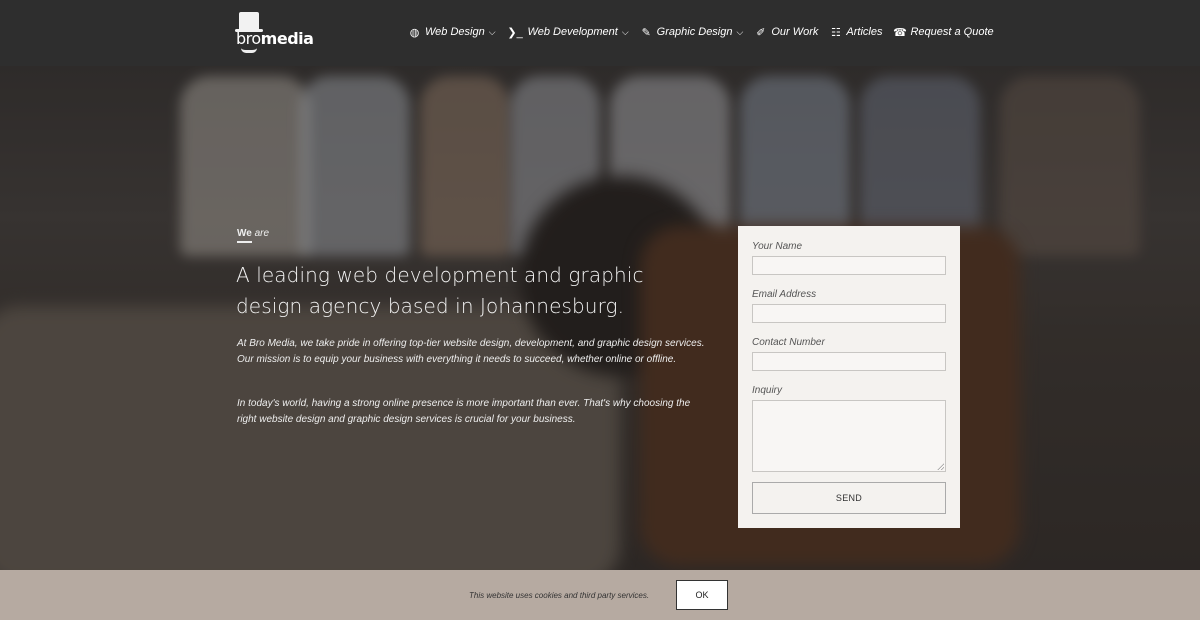 This screenshot has height=620, width=1200. I want to click on nav-graphic-design: ✎ Graphic Design ⌵, so click(692, 32).